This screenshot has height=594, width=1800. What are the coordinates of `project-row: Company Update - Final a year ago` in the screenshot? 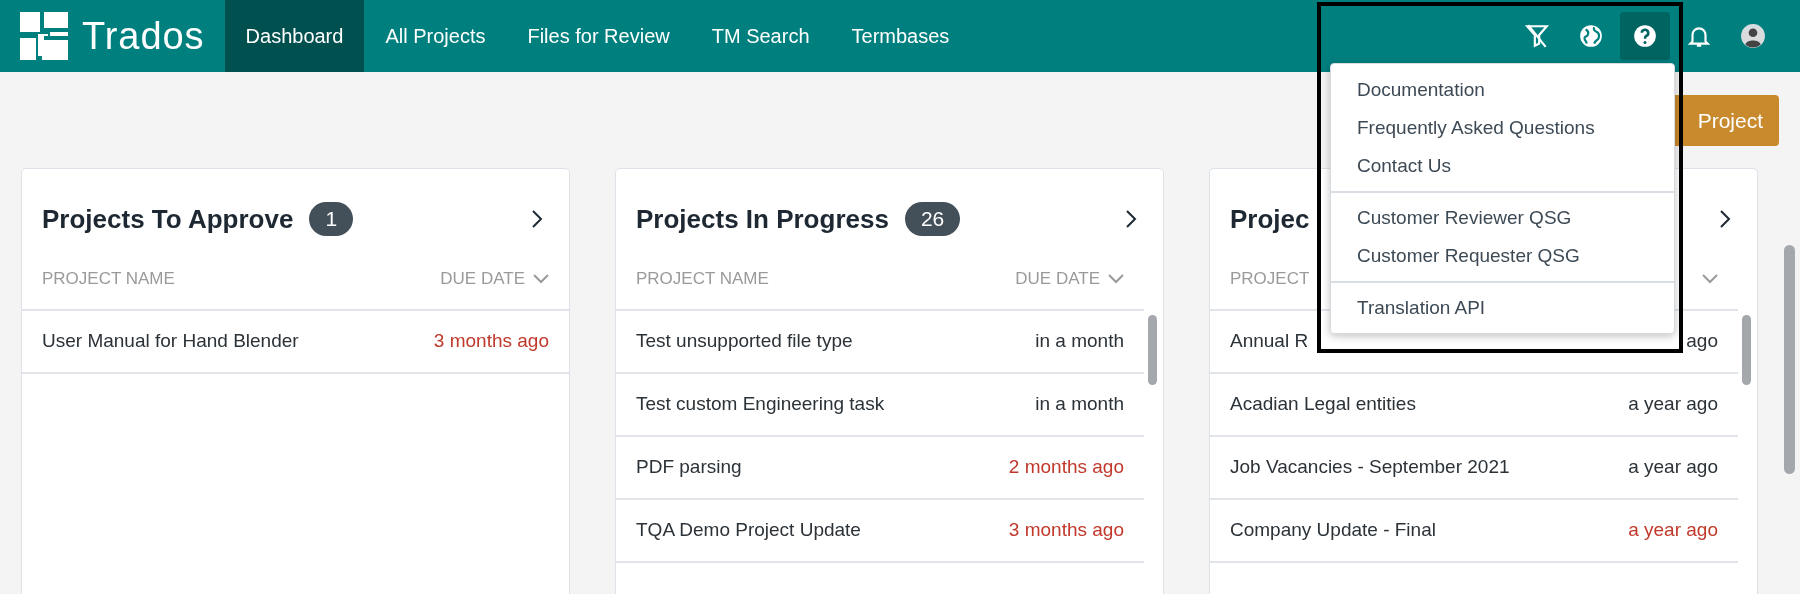 It's located at (1474, 531).